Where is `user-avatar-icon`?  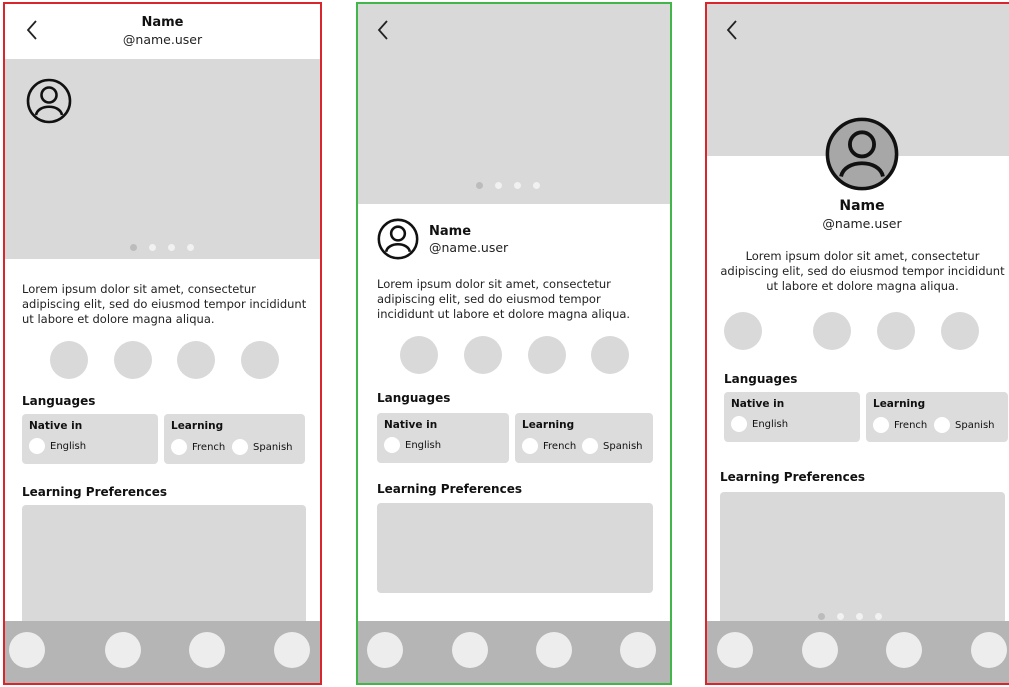 user-avatar-icon is located at coordinates (862, 154).